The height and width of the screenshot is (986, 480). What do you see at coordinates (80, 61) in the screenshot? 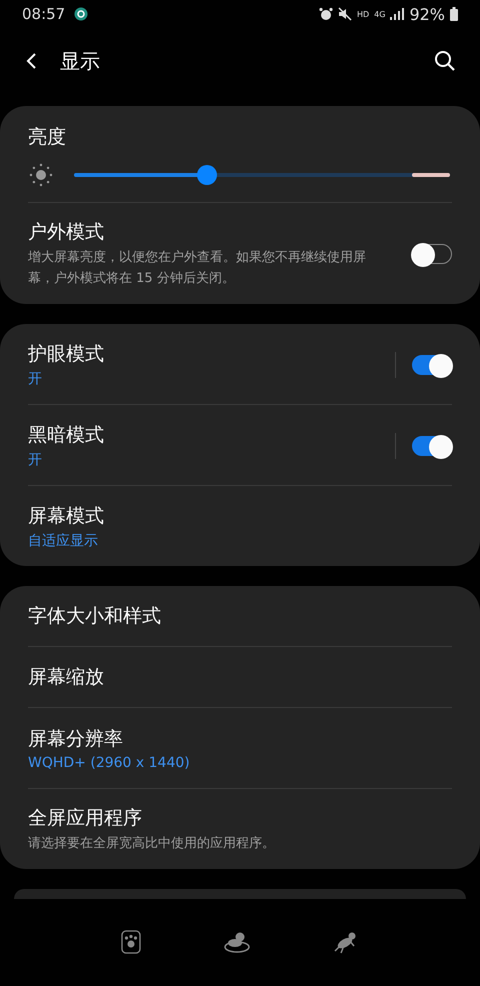
I see `page-title: 显示` at bounding box center [80, 61].